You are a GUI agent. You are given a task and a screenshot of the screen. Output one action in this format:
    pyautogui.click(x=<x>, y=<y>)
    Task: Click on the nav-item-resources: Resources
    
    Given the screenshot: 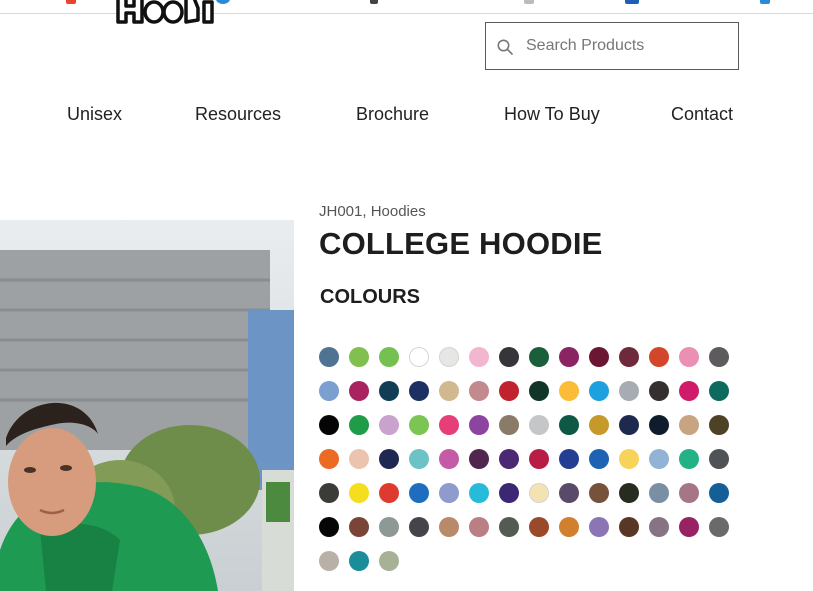 What is the action you would take?
    pyautogui.click(x=238, y=114)
    